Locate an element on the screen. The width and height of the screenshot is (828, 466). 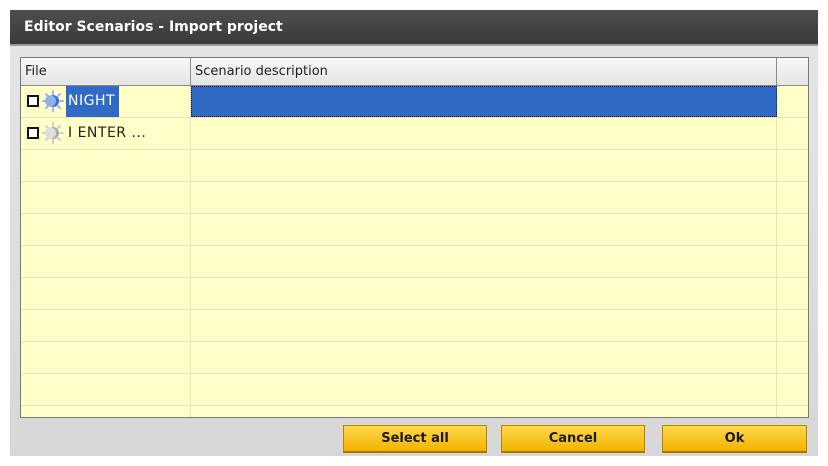
table-row: NIGHT is located at coordinates (414, 102).